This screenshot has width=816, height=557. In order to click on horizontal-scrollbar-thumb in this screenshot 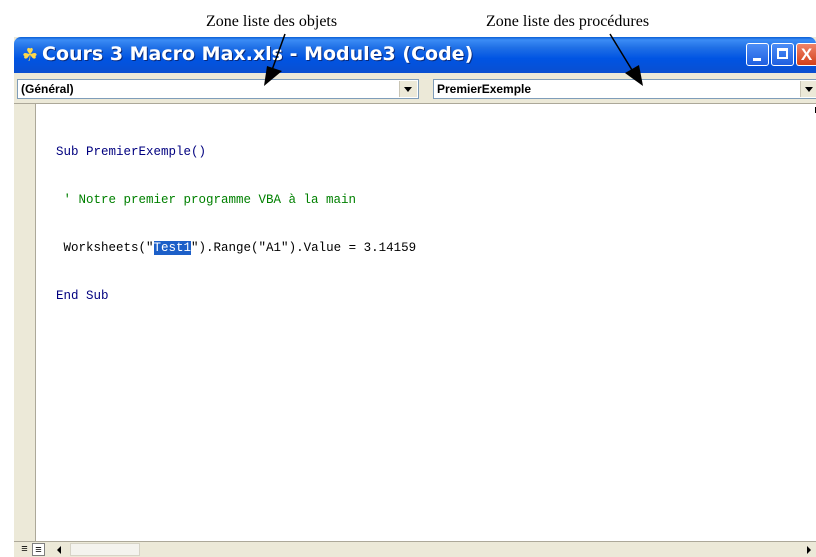, I will do `click(105, 549)`.